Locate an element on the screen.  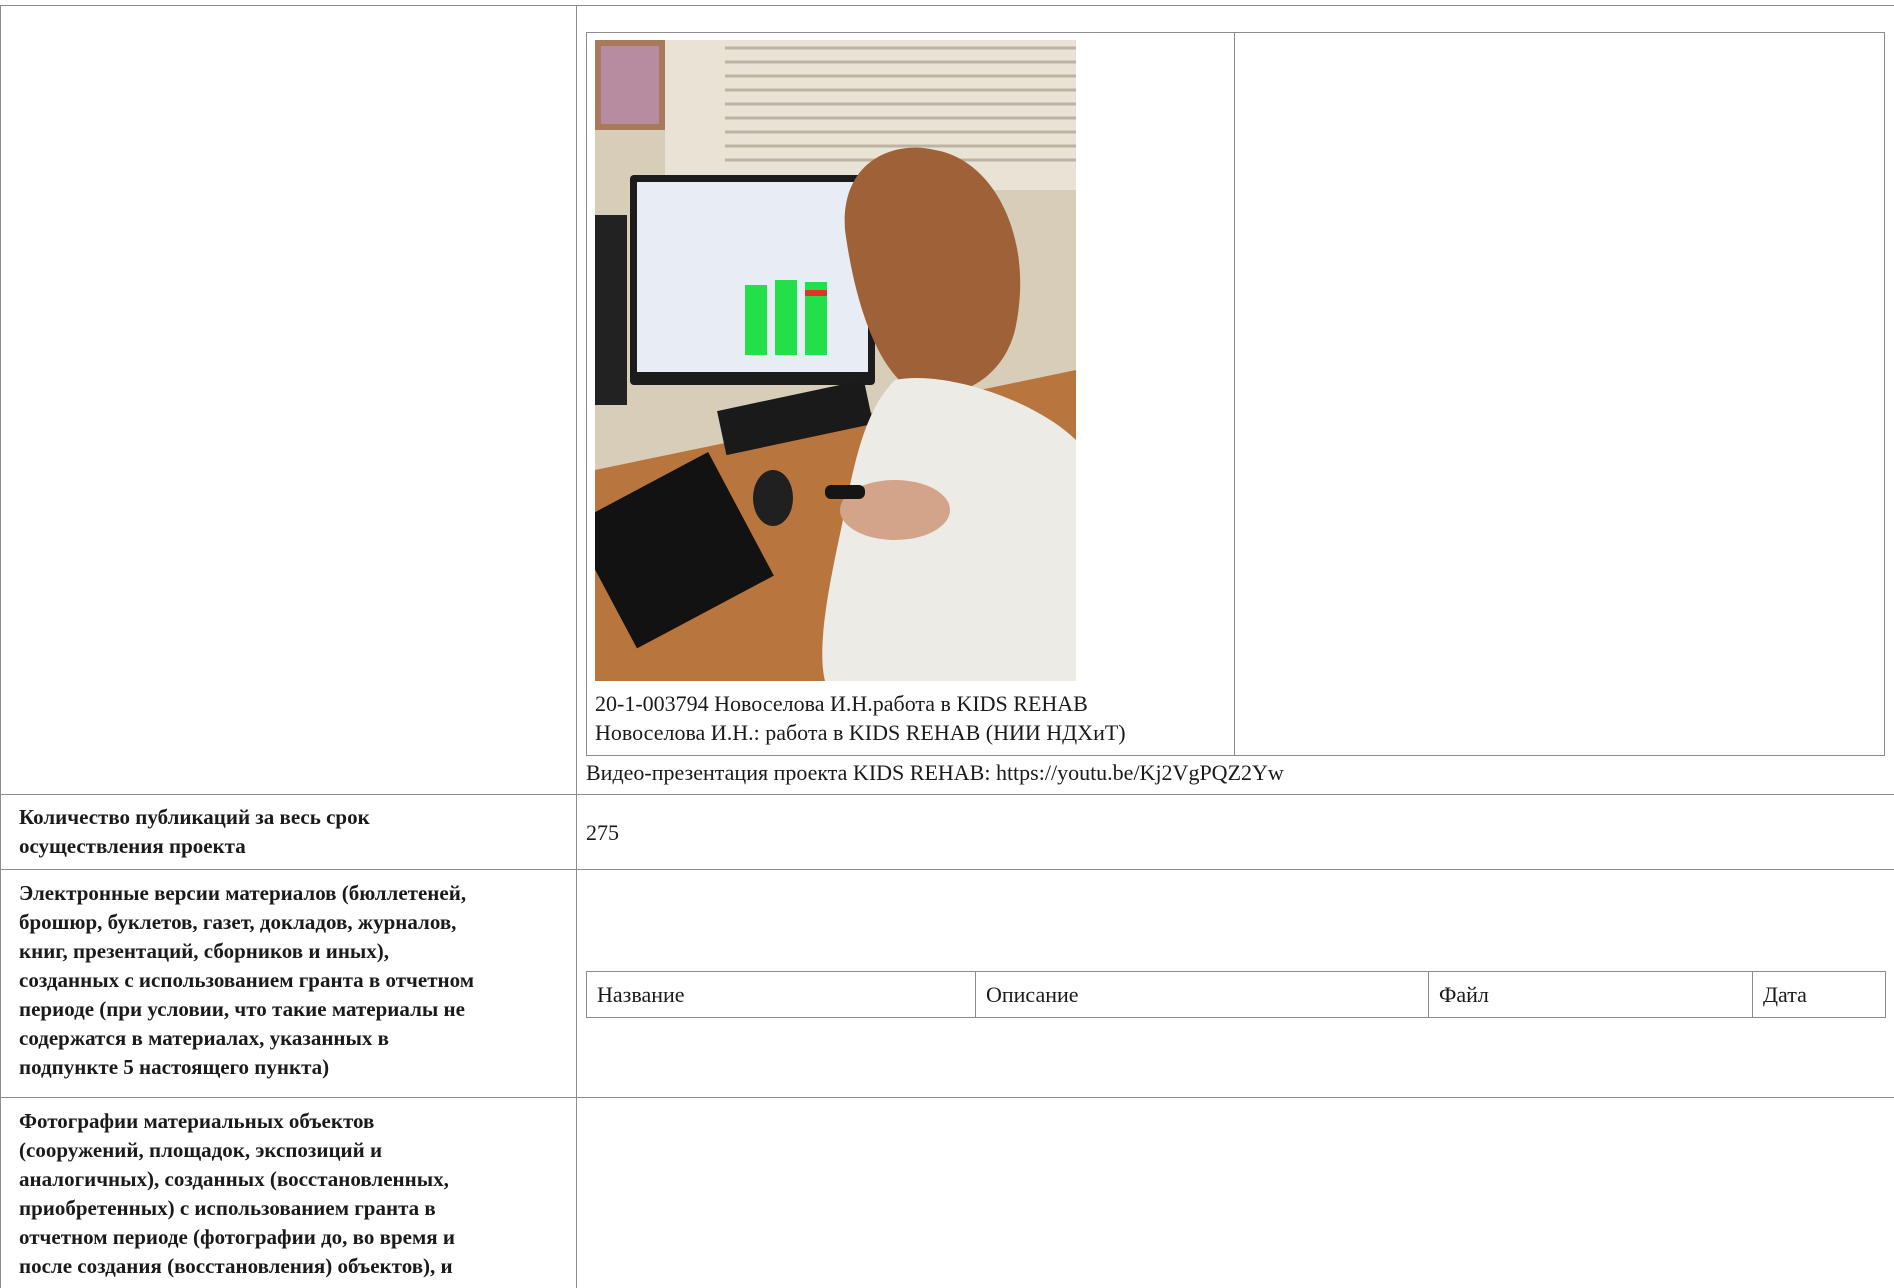
photos-section-label: Фотографии материальных объектов is located at coordinates (197, 1121).